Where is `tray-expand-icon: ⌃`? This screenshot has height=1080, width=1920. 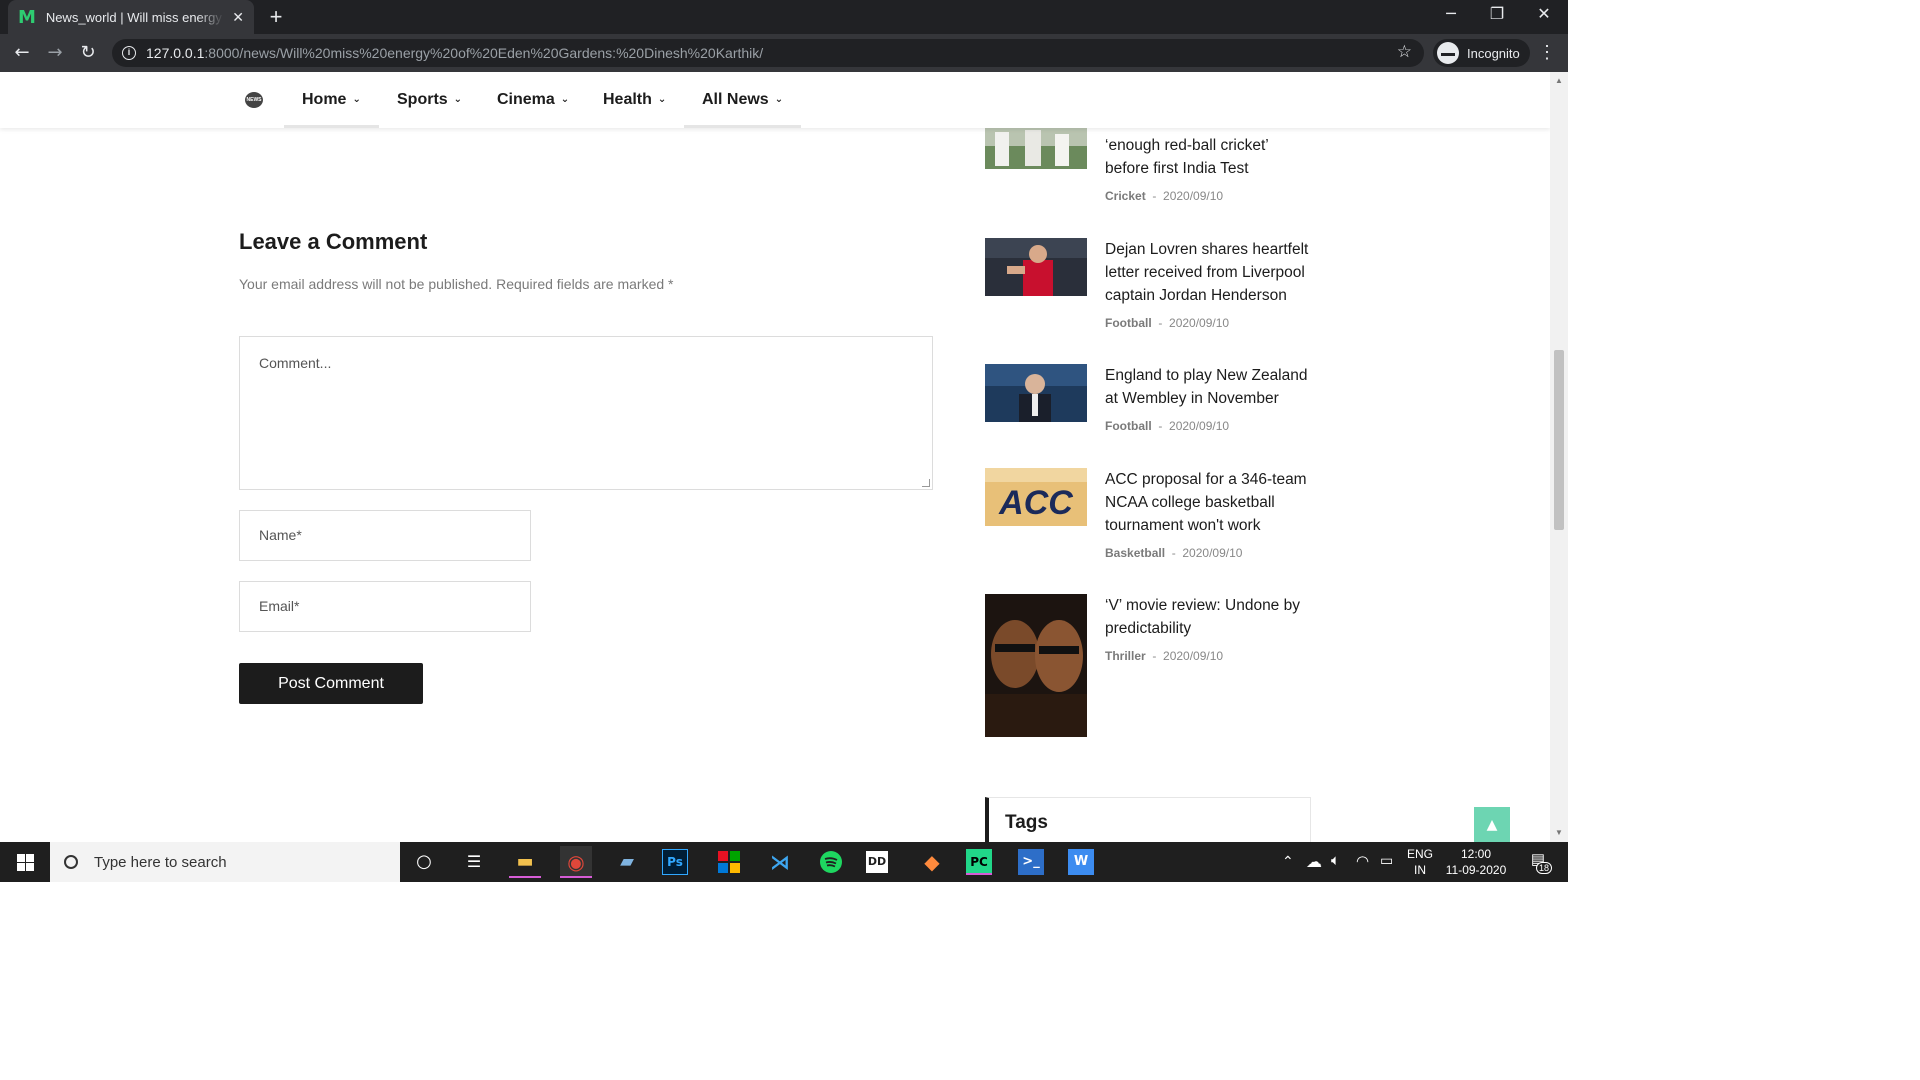
tray-expand-icon: ⌃ is located at coordinates (1288, 861).